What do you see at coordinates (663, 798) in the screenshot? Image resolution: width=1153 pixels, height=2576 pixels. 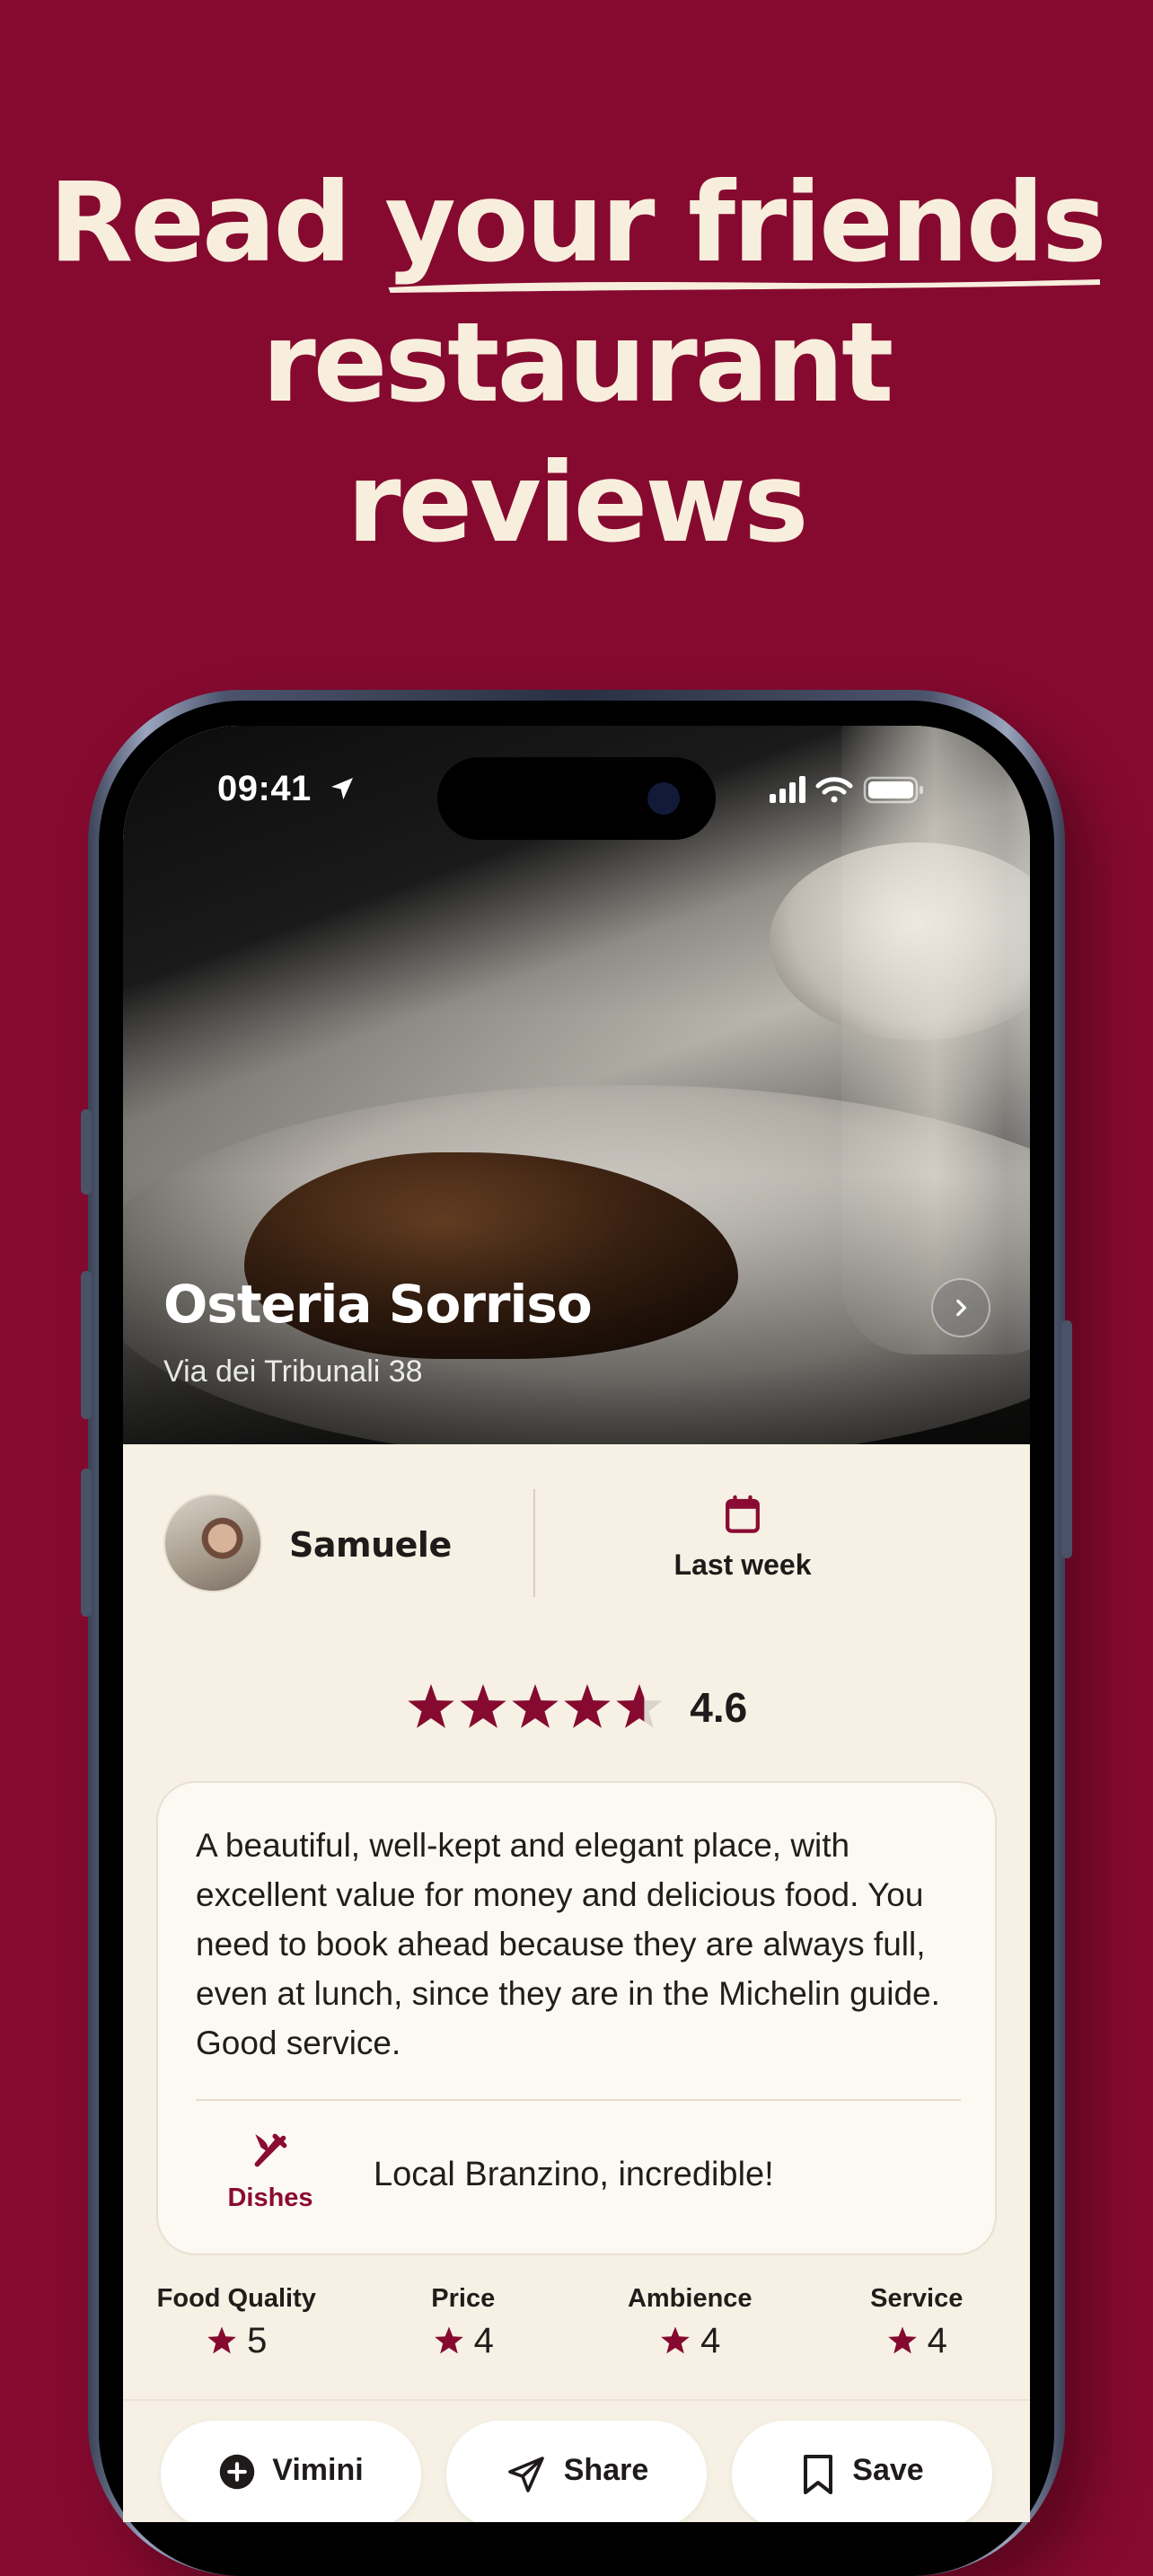 I see `front-camera` at bounding box center [663, 798].